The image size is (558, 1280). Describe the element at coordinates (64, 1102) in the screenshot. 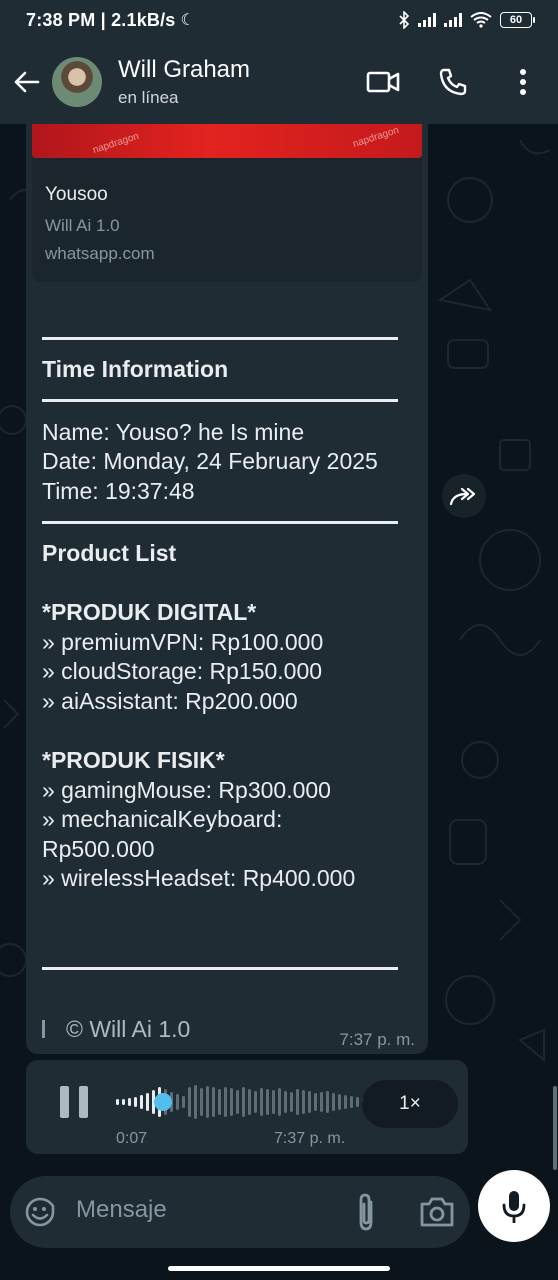

I see `pause-icon` at that location.